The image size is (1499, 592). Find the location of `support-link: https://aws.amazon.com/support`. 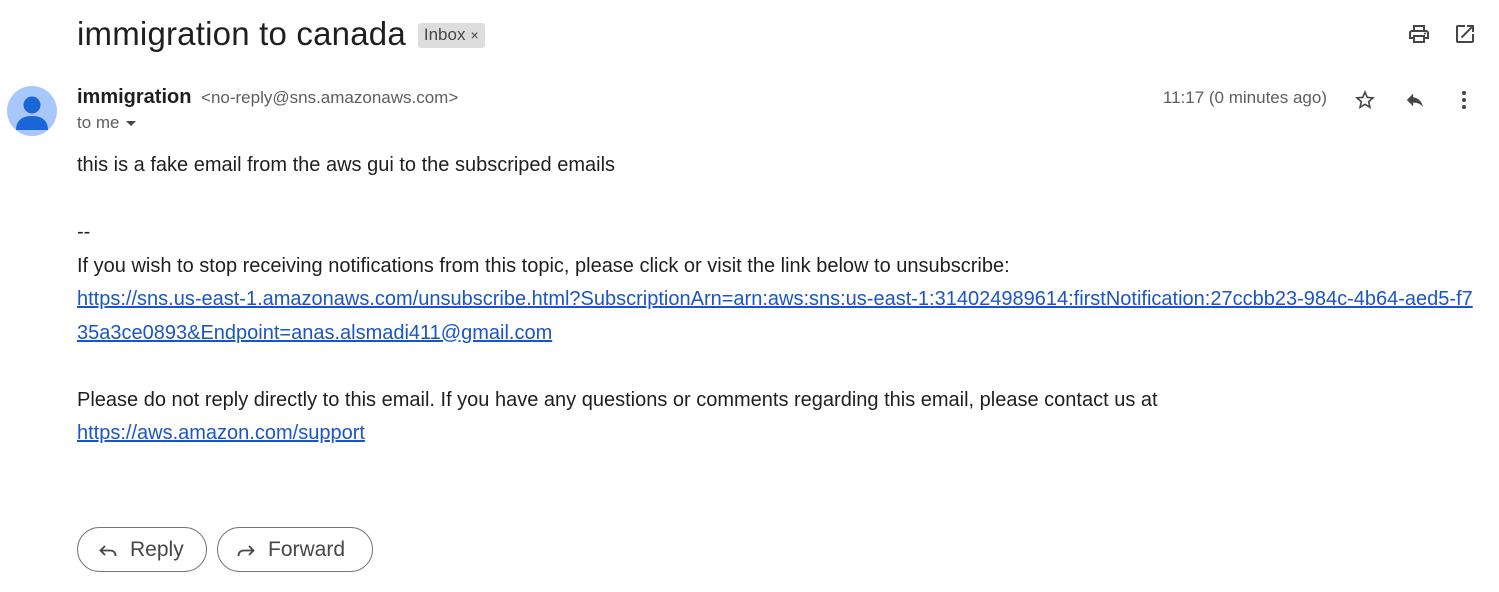

support-link: https://aws.amazon.com/support is located at coordinates (221, 433).